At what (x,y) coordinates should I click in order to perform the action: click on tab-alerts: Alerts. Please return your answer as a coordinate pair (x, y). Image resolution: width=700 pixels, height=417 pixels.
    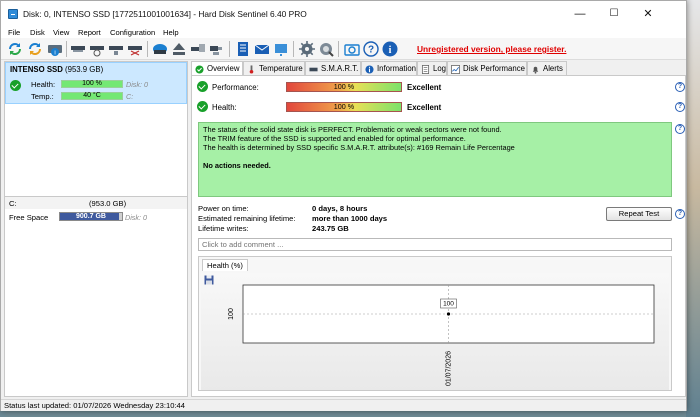
    Looking at the image, I should click on (547, 68).